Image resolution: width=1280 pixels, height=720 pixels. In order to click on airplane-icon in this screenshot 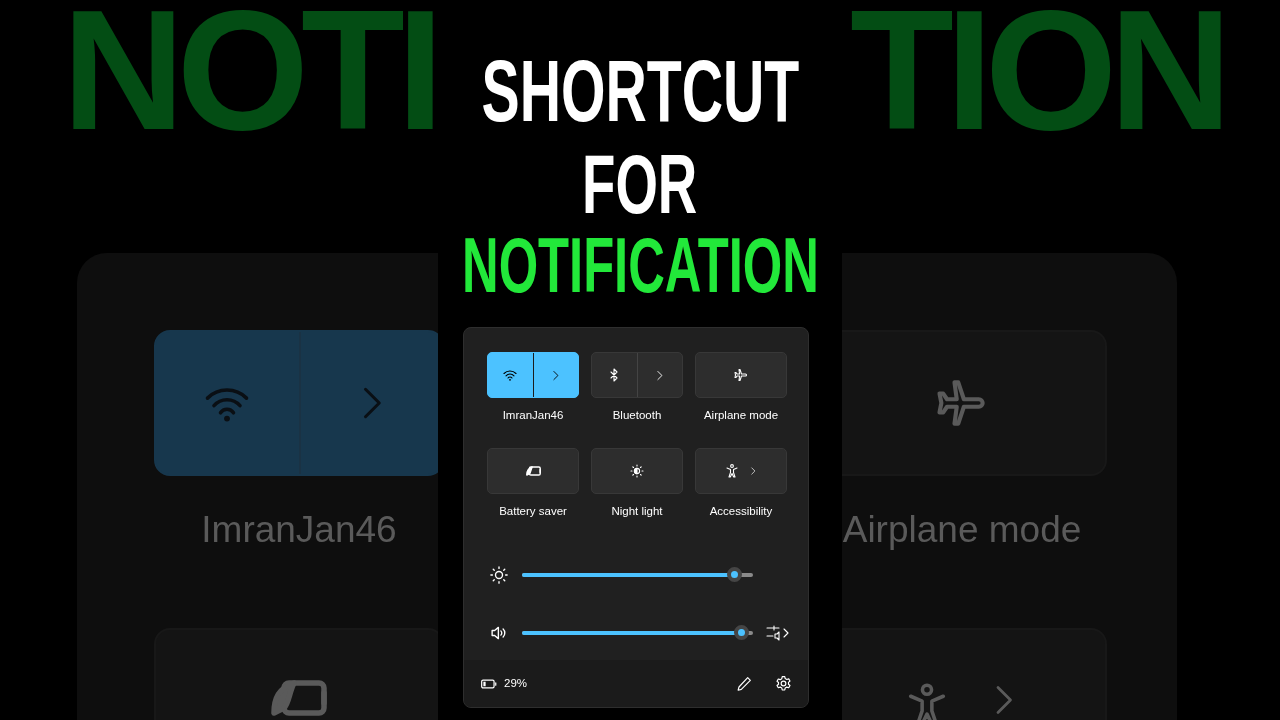, I will do `click(741, 375)`.